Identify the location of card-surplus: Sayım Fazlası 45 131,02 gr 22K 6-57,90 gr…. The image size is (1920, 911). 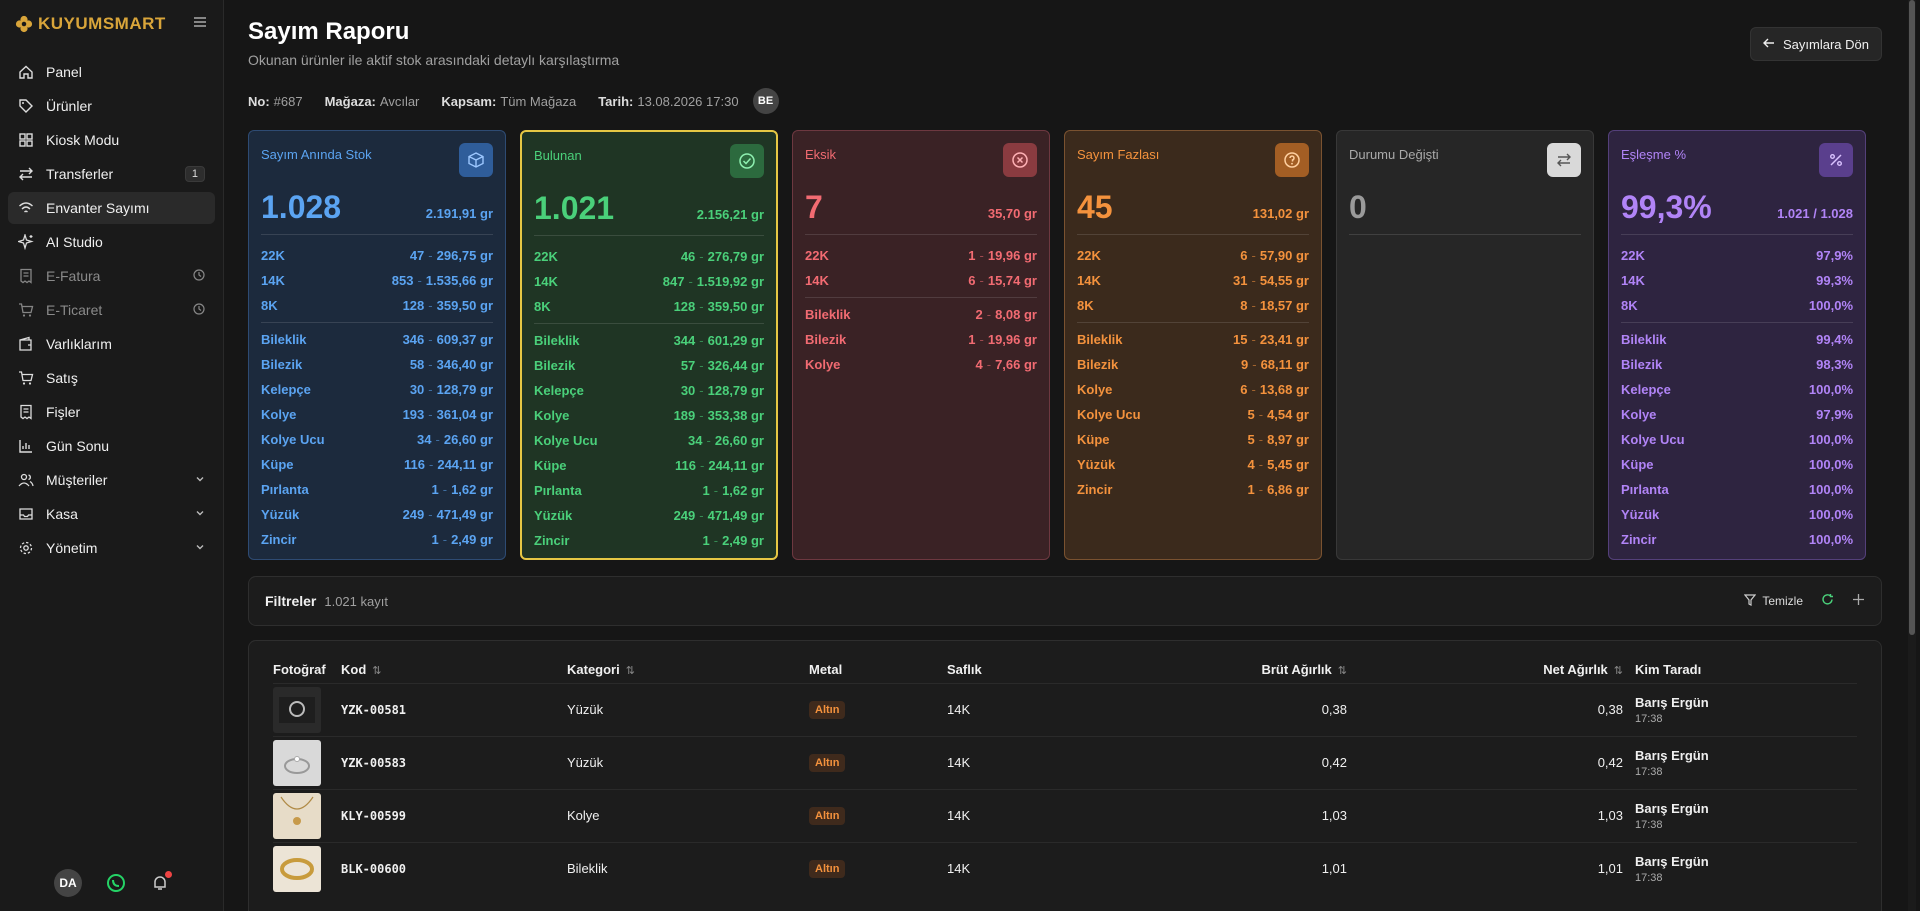
(1193, 345).